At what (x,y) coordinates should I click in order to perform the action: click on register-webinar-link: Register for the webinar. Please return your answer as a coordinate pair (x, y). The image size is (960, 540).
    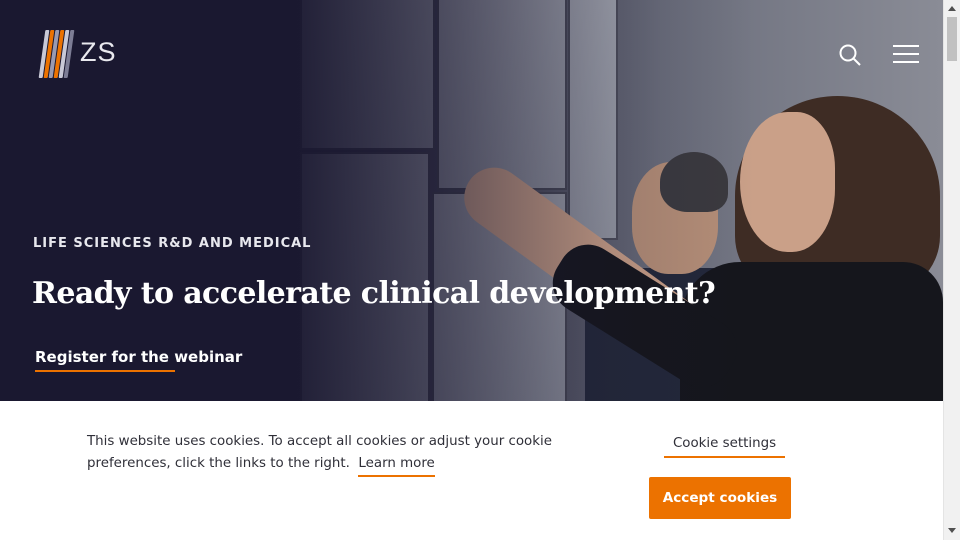
    Looking at the image, I should click on (138, 360).